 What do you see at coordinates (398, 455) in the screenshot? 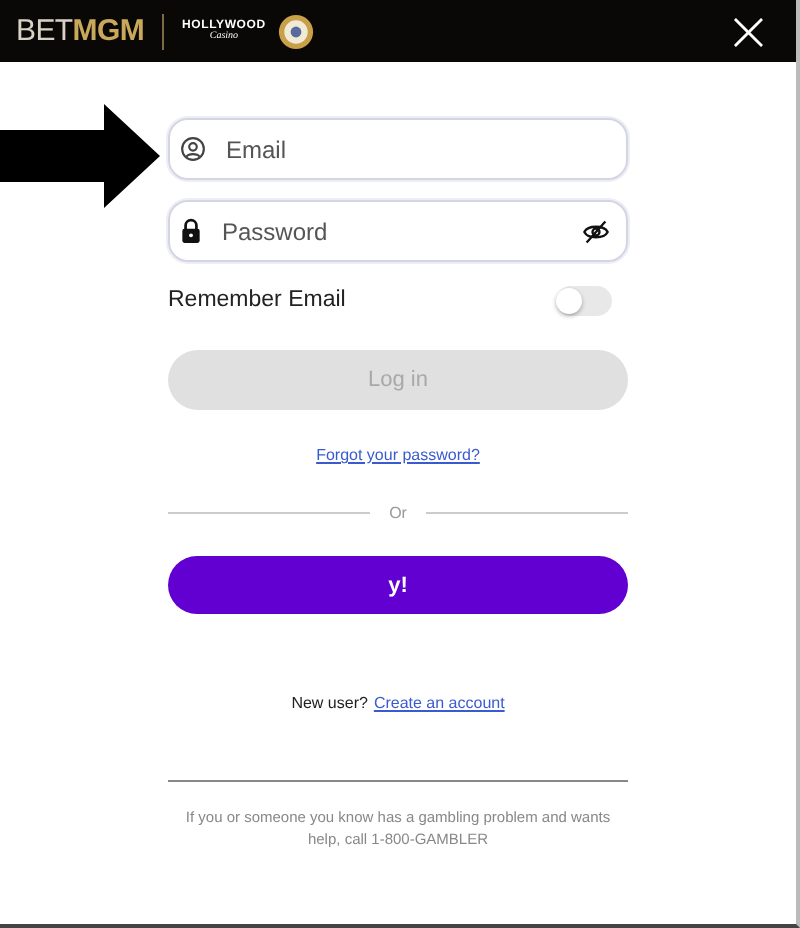
I see `forgot-password-link: Forgot your password?` at bounding box center [398, 455].